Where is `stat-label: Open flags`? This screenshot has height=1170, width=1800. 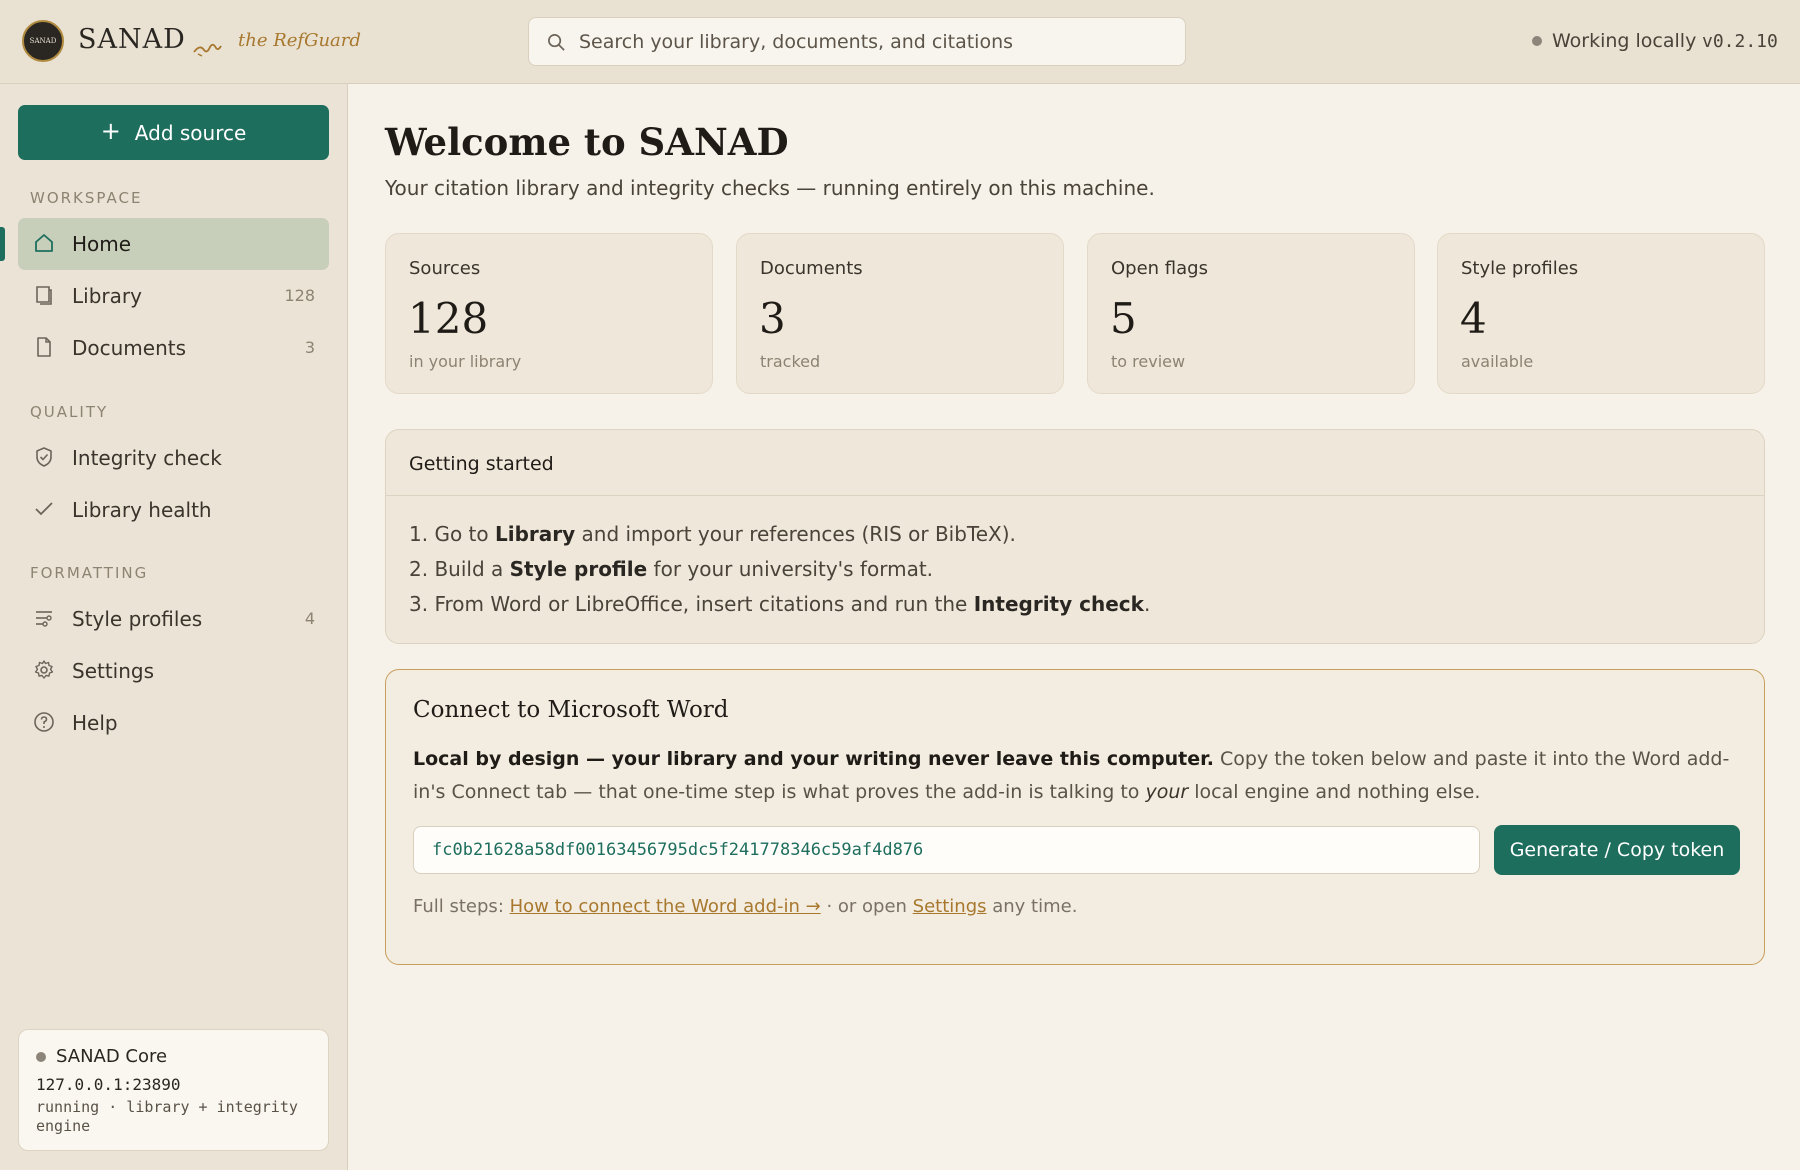 stat-label: Open flags is located at coordinates (1159, 268).